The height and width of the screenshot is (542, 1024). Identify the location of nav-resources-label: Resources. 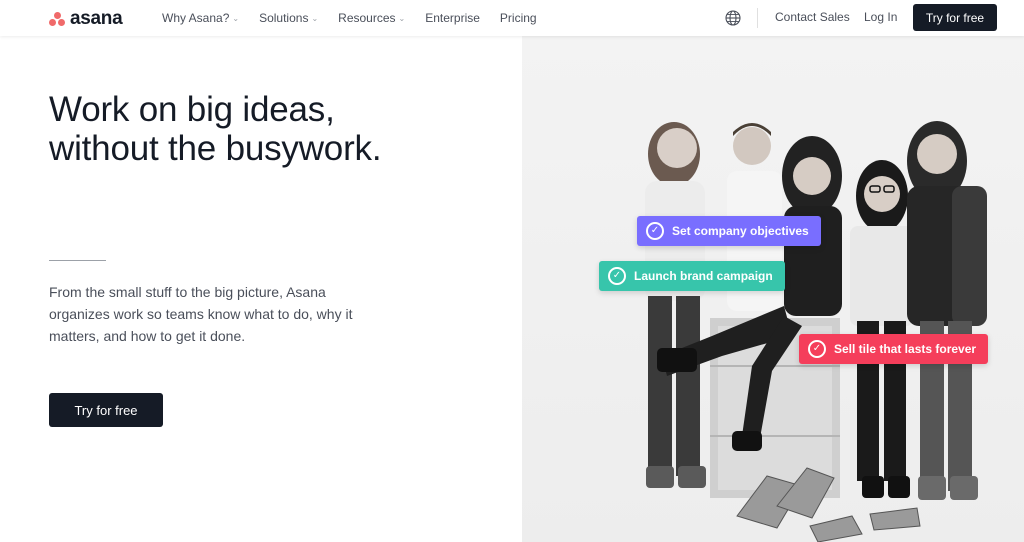
(367, 18).